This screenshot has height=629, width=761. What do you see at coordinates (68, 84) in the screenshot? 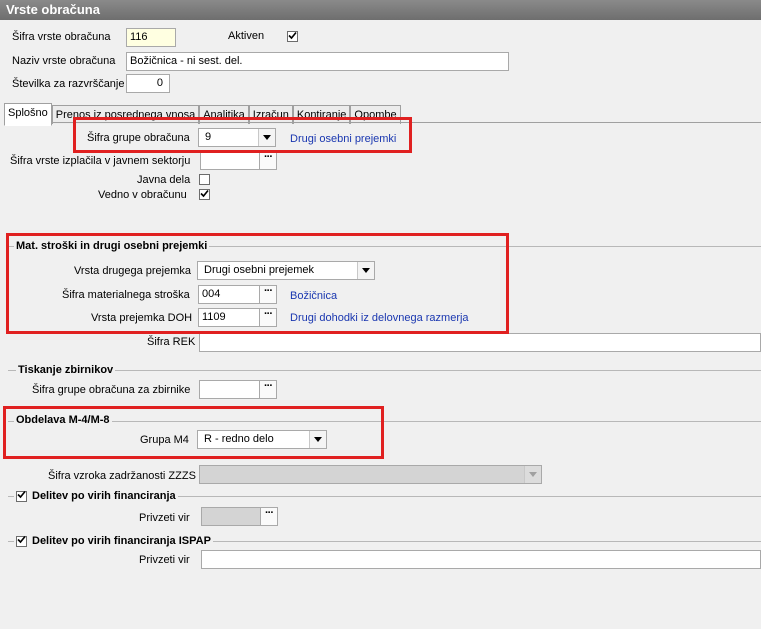
I see `stevilka-label: Številka za razvrščanje` at bounding box center [68, 84].